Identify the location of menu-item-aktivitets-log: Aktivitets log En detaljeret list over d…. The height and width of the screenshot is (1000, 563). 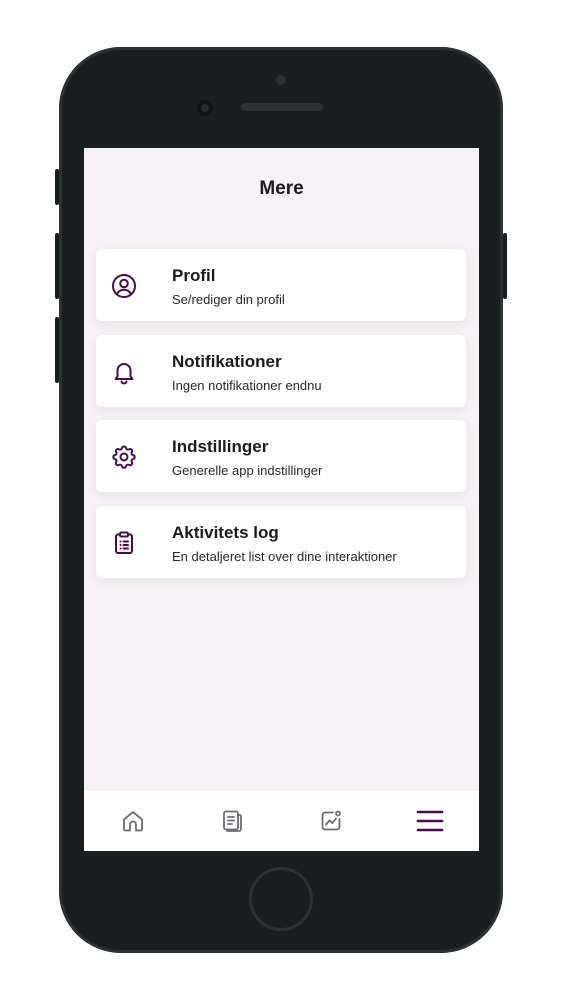
(281, 541).